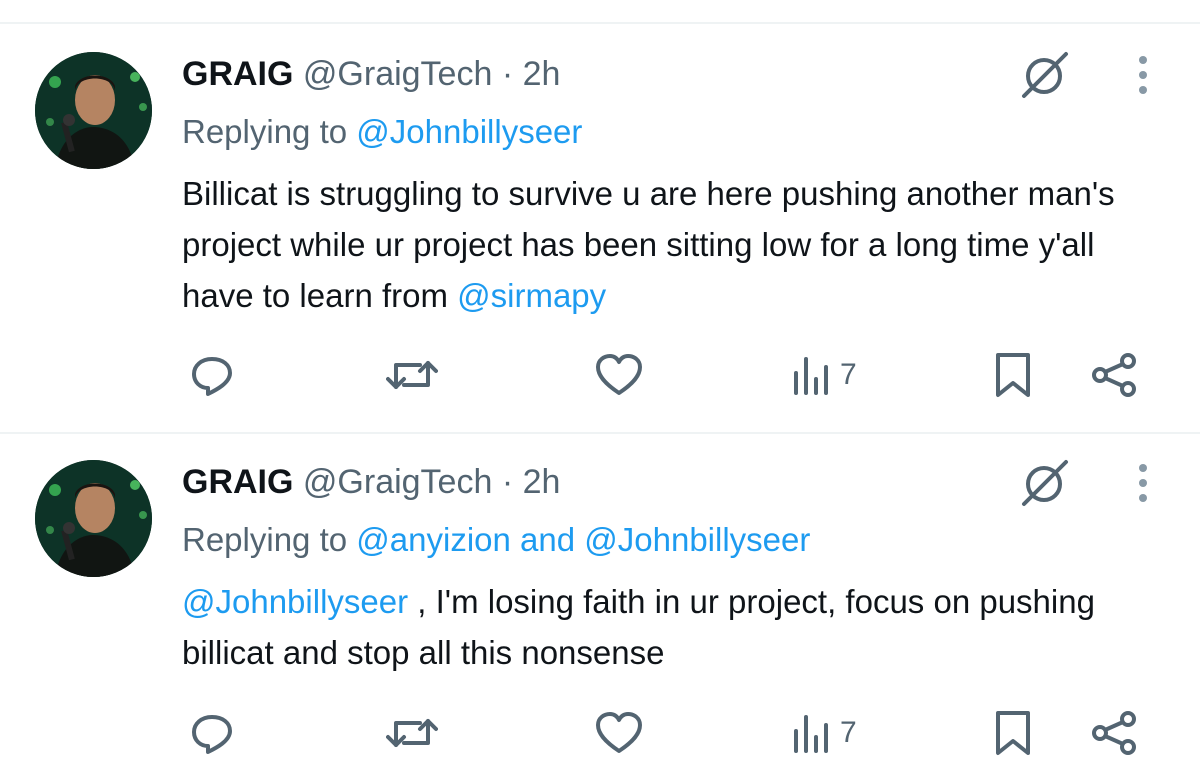 Image resolution: width=1200 pixels, height=776 pixels. I want to click on retweet-button, so click(412, 733).